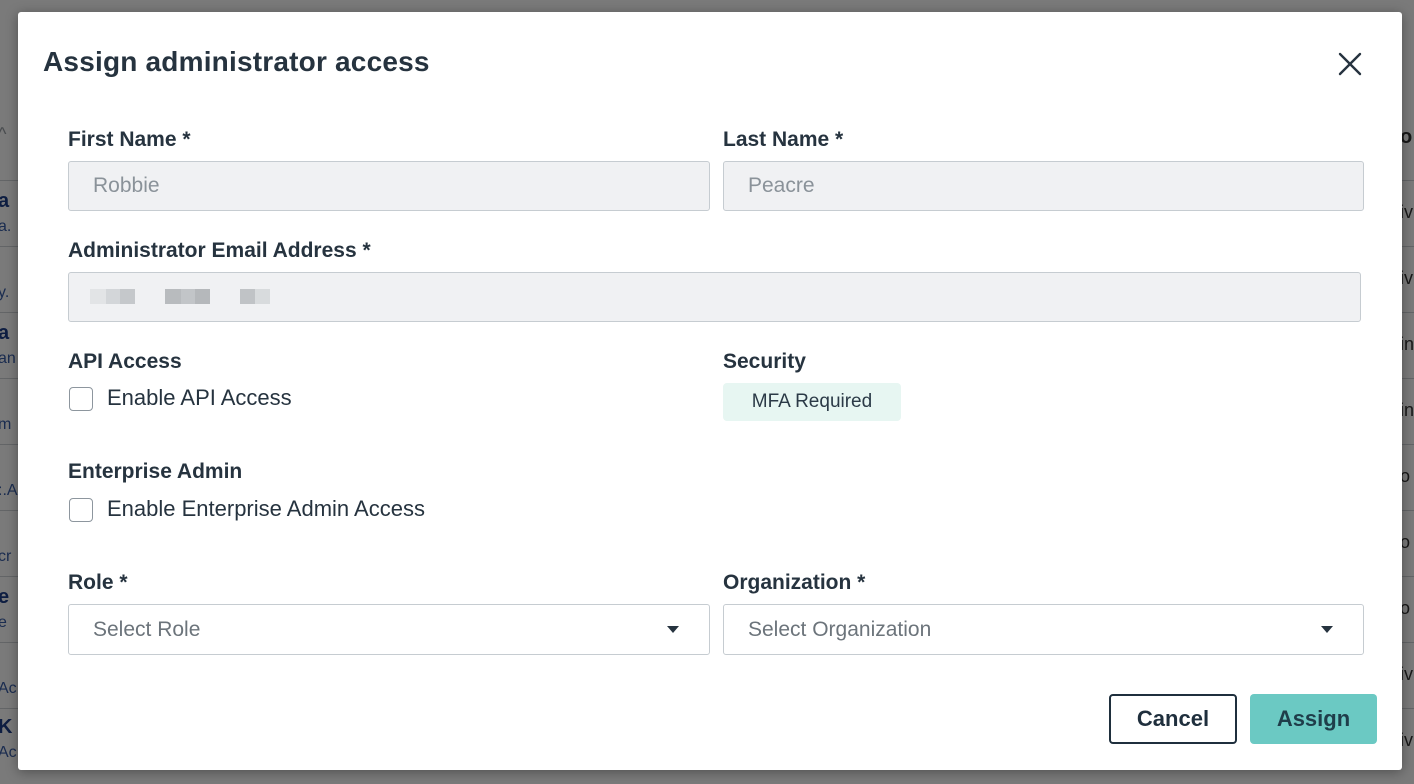 This screenshot has width=1414, height=784. I want to click on enterprise-admin-checkbox, so click(81, 510).